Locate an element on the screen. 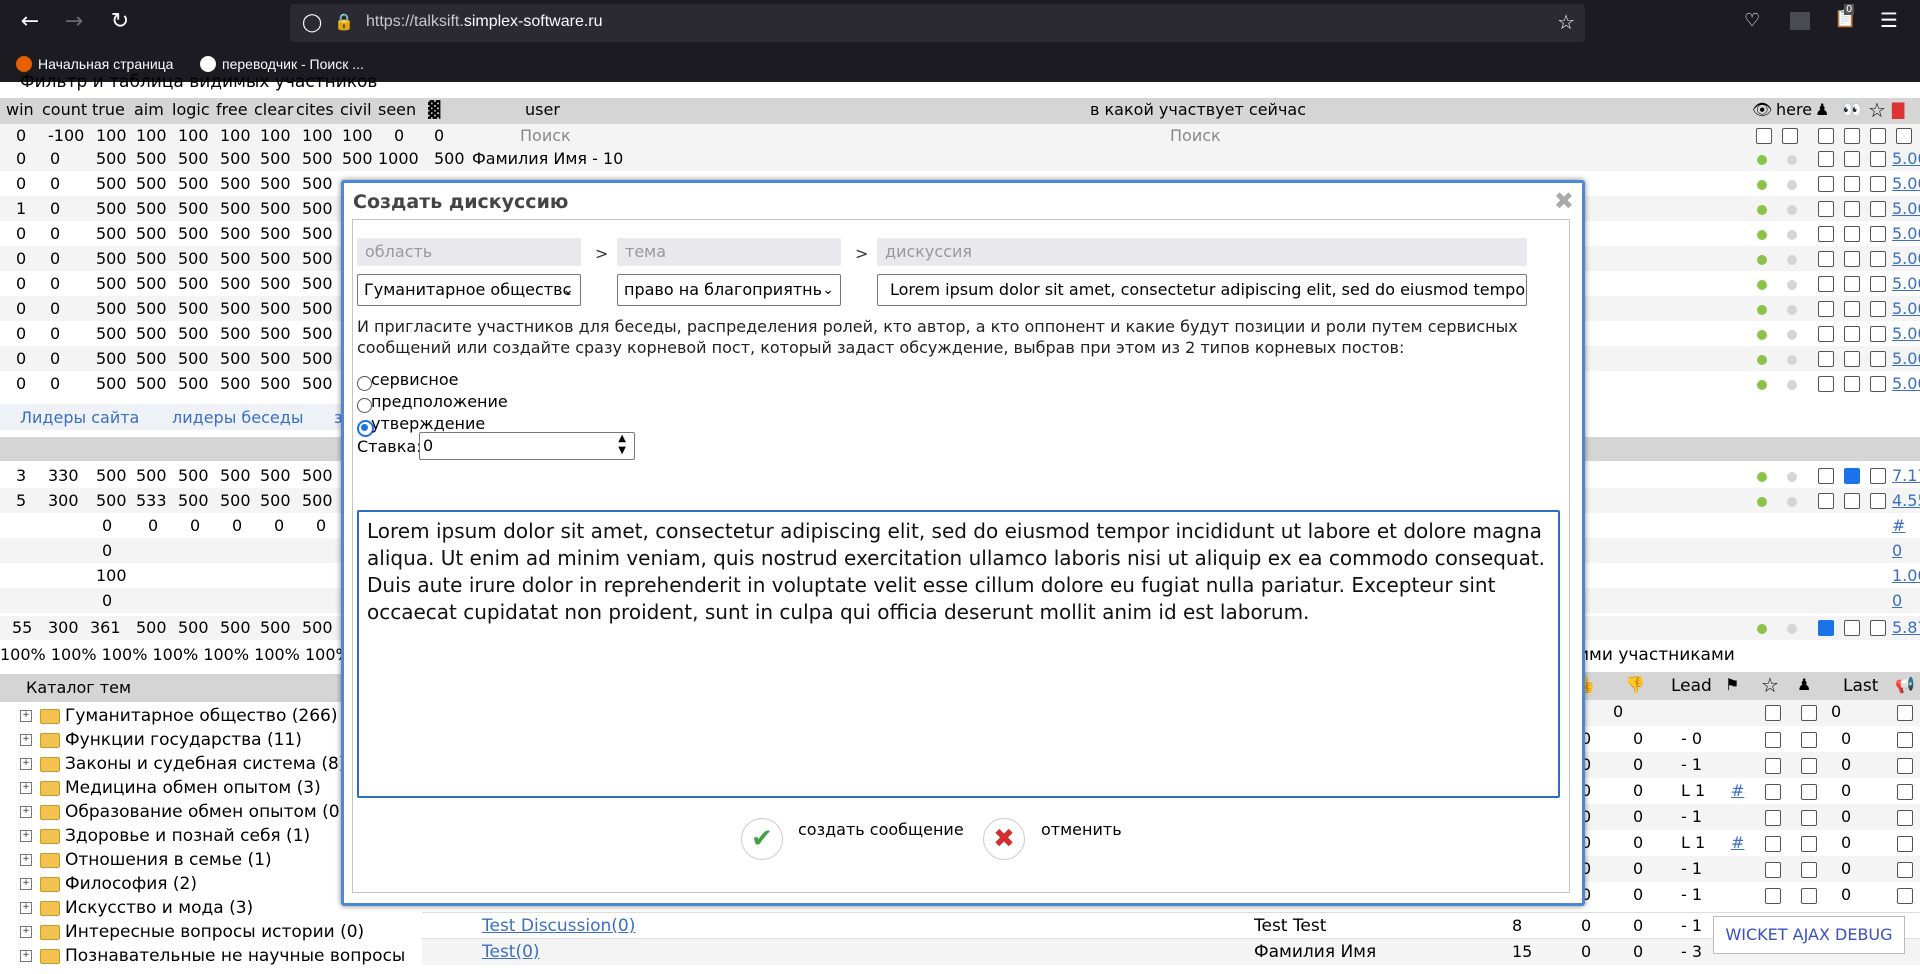 This screenshot has width=1920, height=974. col-seen: seen is located at coordinates (397, 109).